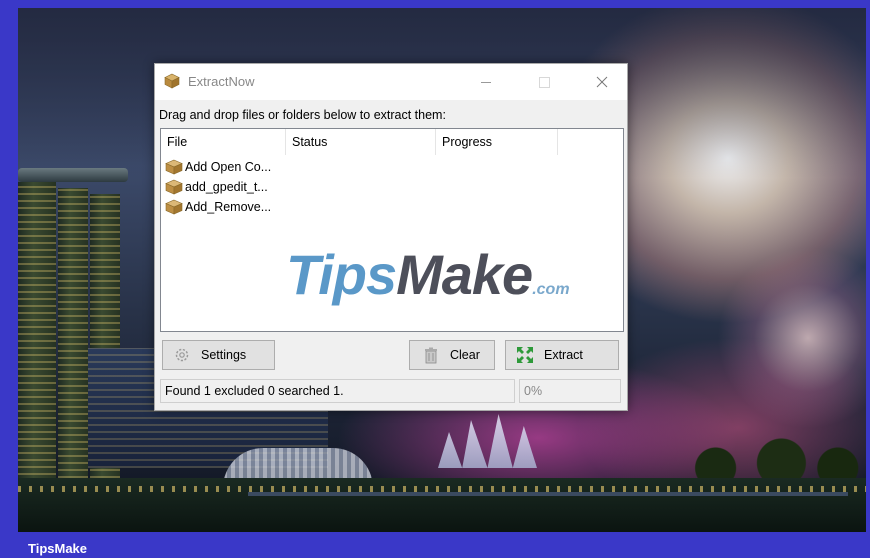 The width and height of the screenshot is (870, 558). I want to click on watermark-make: Make, so click(464, 274).